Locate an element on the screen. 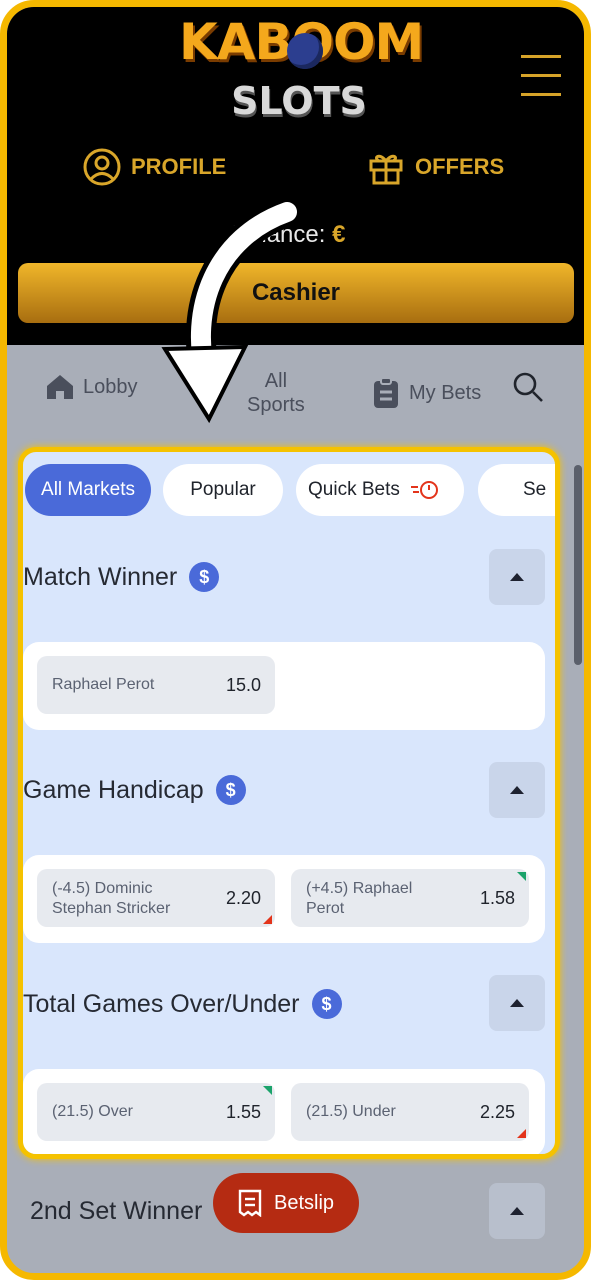 The height and width of the screenshot is (1280, 591). market-odds-box: Raphael Perot 15.0 is located at coordinates (284, 686).